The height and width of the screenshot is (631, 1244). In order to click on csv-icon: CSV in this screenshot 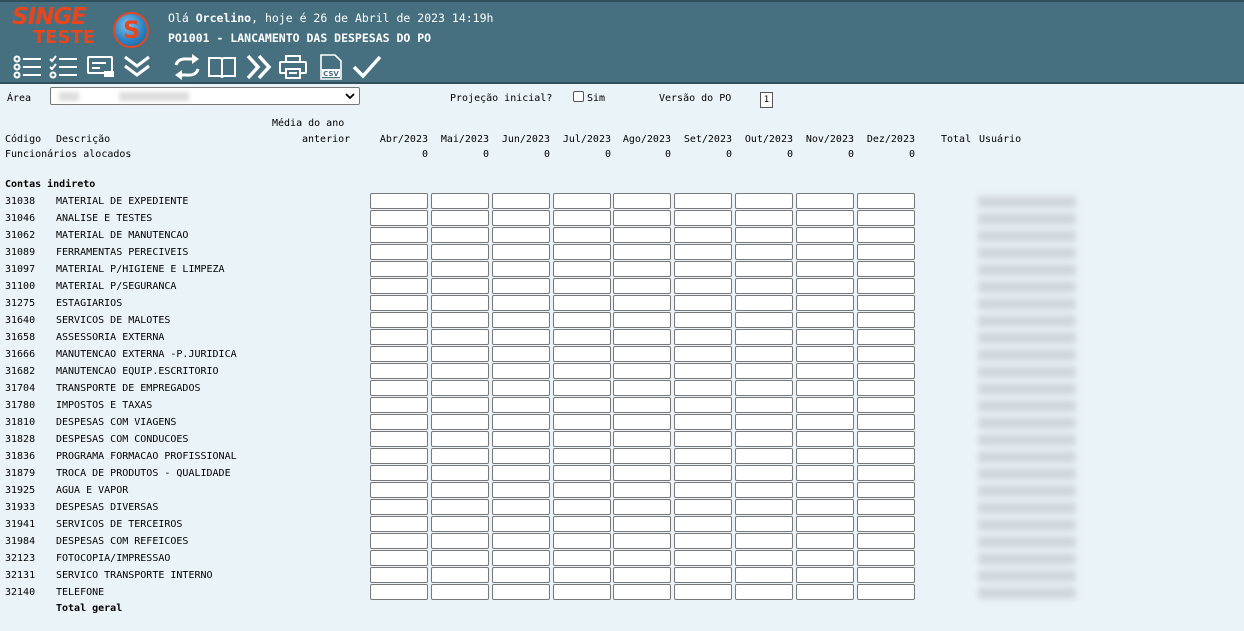, I will do `click(331, 67)`.